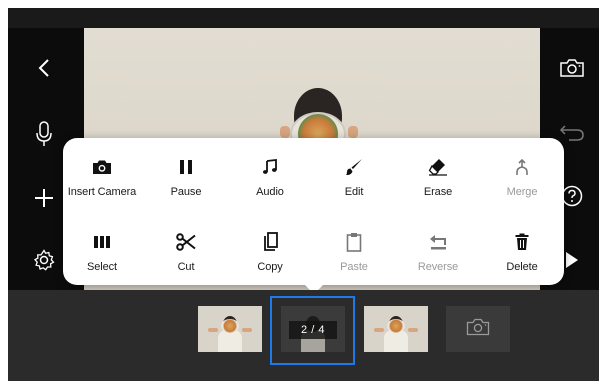  I want to click on menu-item-audio: Audio, so click(270, 185).